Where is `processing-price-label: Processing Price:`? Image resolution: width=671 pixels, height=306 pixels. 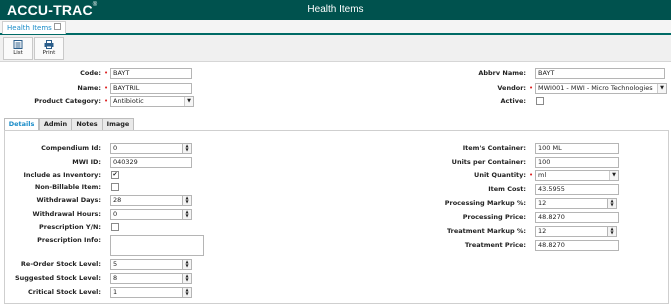 processing-price-label: Processing Price: is located at coordinates (494, 217).